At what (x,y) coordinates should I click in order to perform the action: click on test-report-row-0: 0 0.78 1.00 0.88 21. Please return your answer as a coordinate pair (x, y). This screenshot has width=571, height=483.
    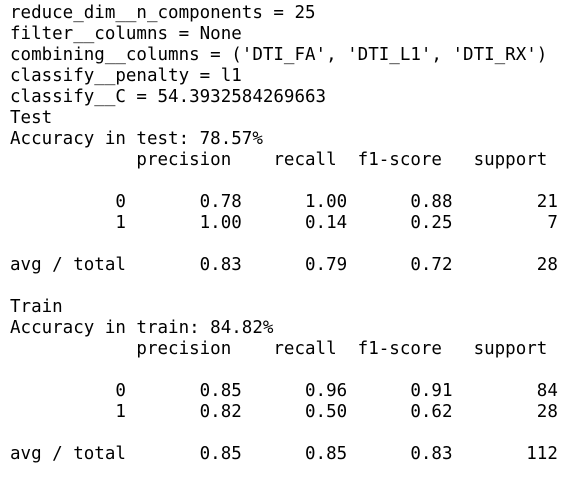
    Looking at the image, I should click on (284, 202).